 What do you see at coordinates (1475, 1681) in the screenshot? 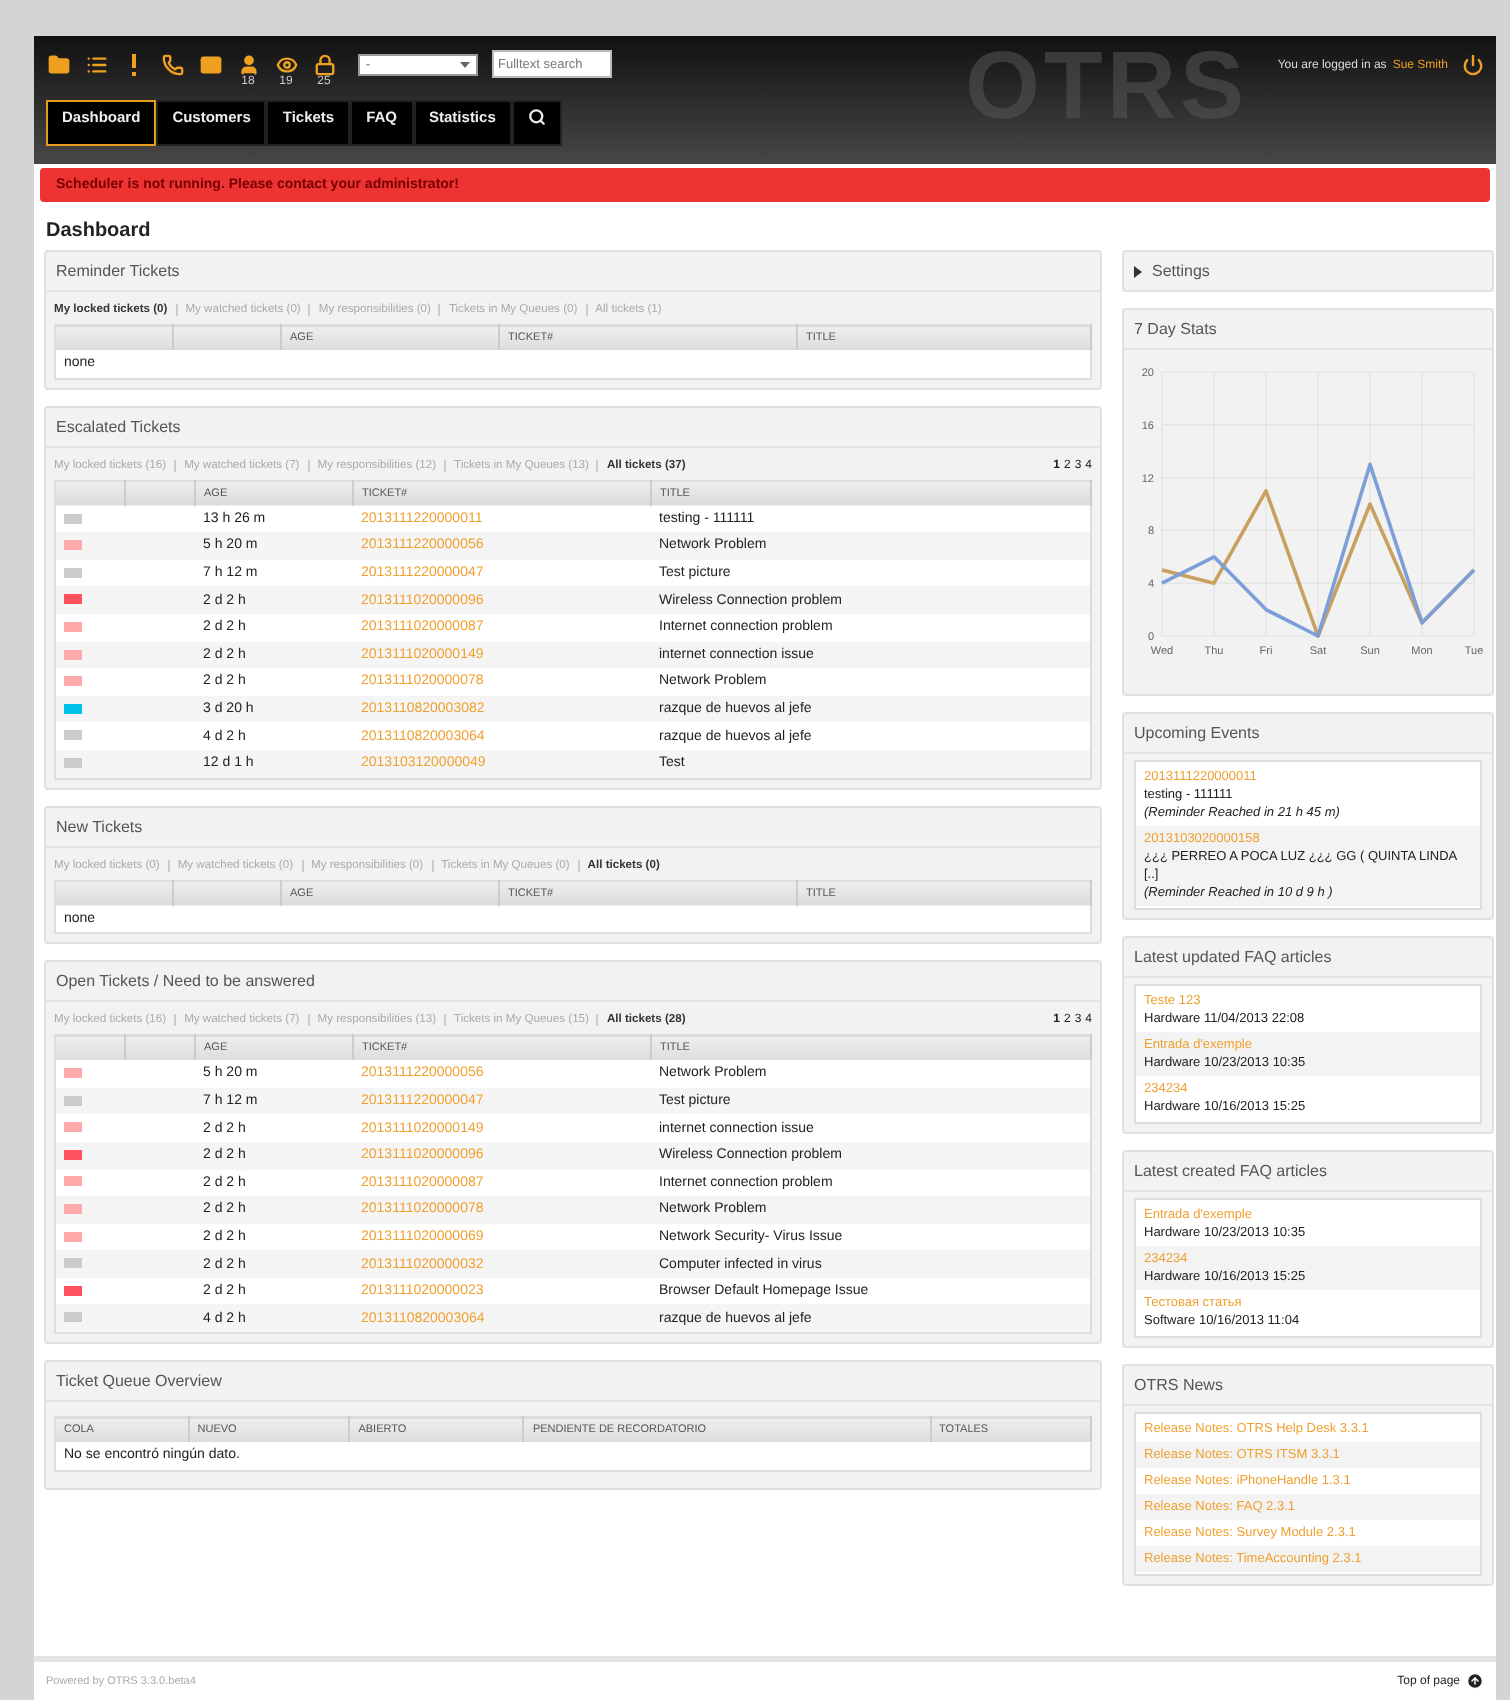
I see `arrow-up-icon` at bounding box center [1475, 1681].